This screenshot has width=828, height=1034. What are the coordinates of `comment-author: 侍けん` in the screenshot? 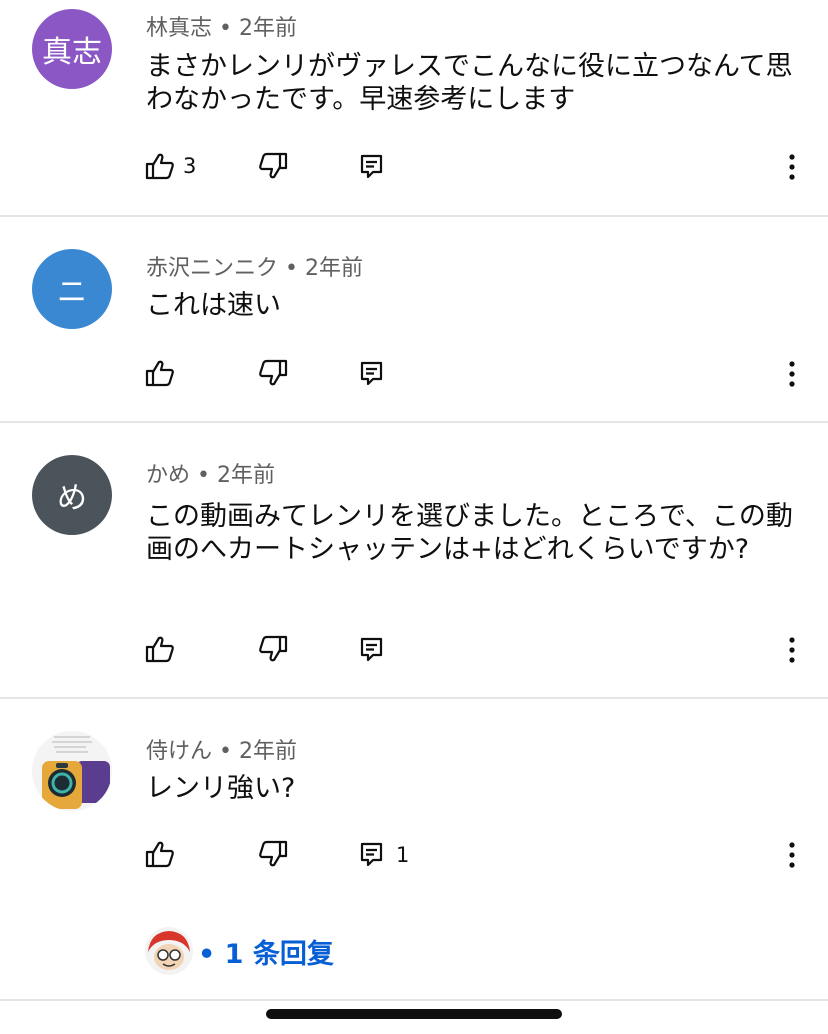 It's located at (179, 751).